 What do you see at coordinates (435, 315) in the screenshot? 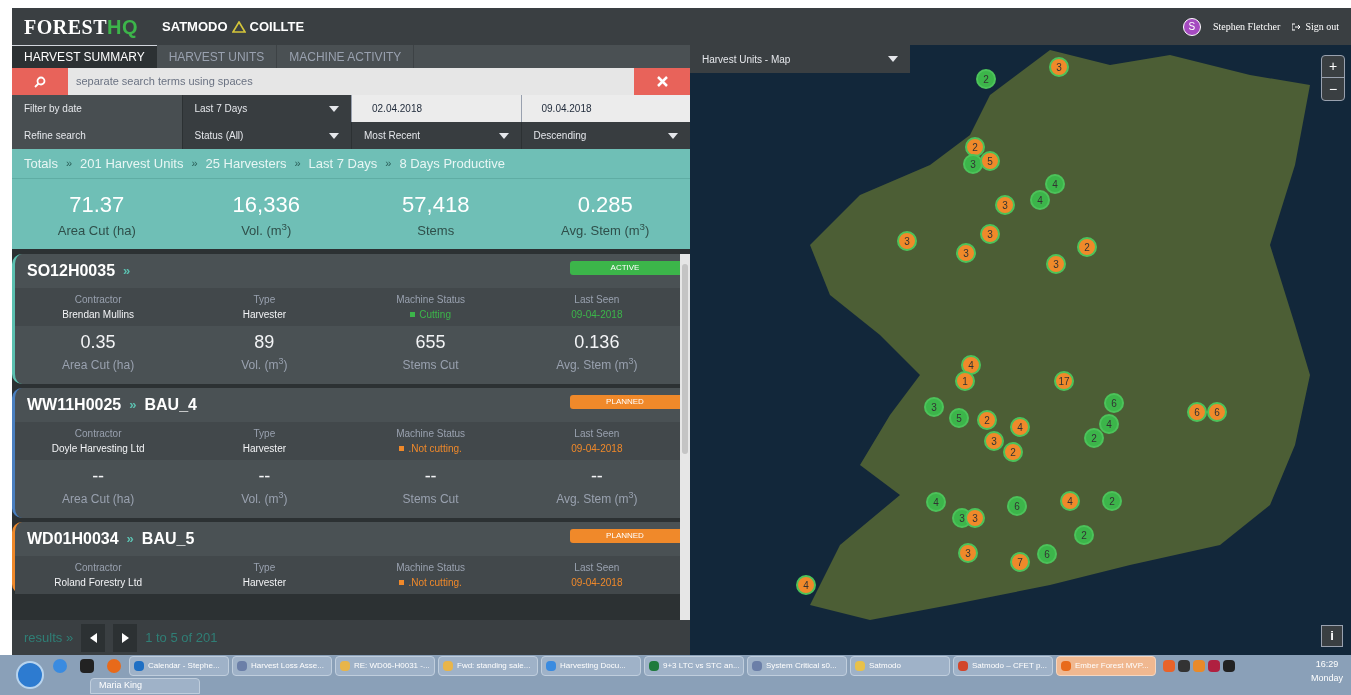
I see `field-value: Cutting` at bounding box center [435, 315].